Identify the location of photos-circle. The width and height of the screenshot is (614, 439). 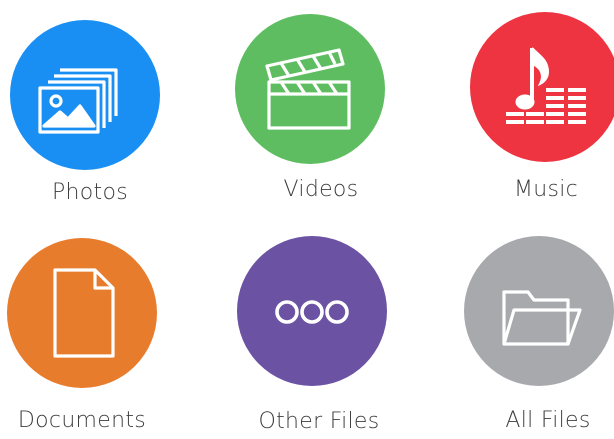
(85, 95).